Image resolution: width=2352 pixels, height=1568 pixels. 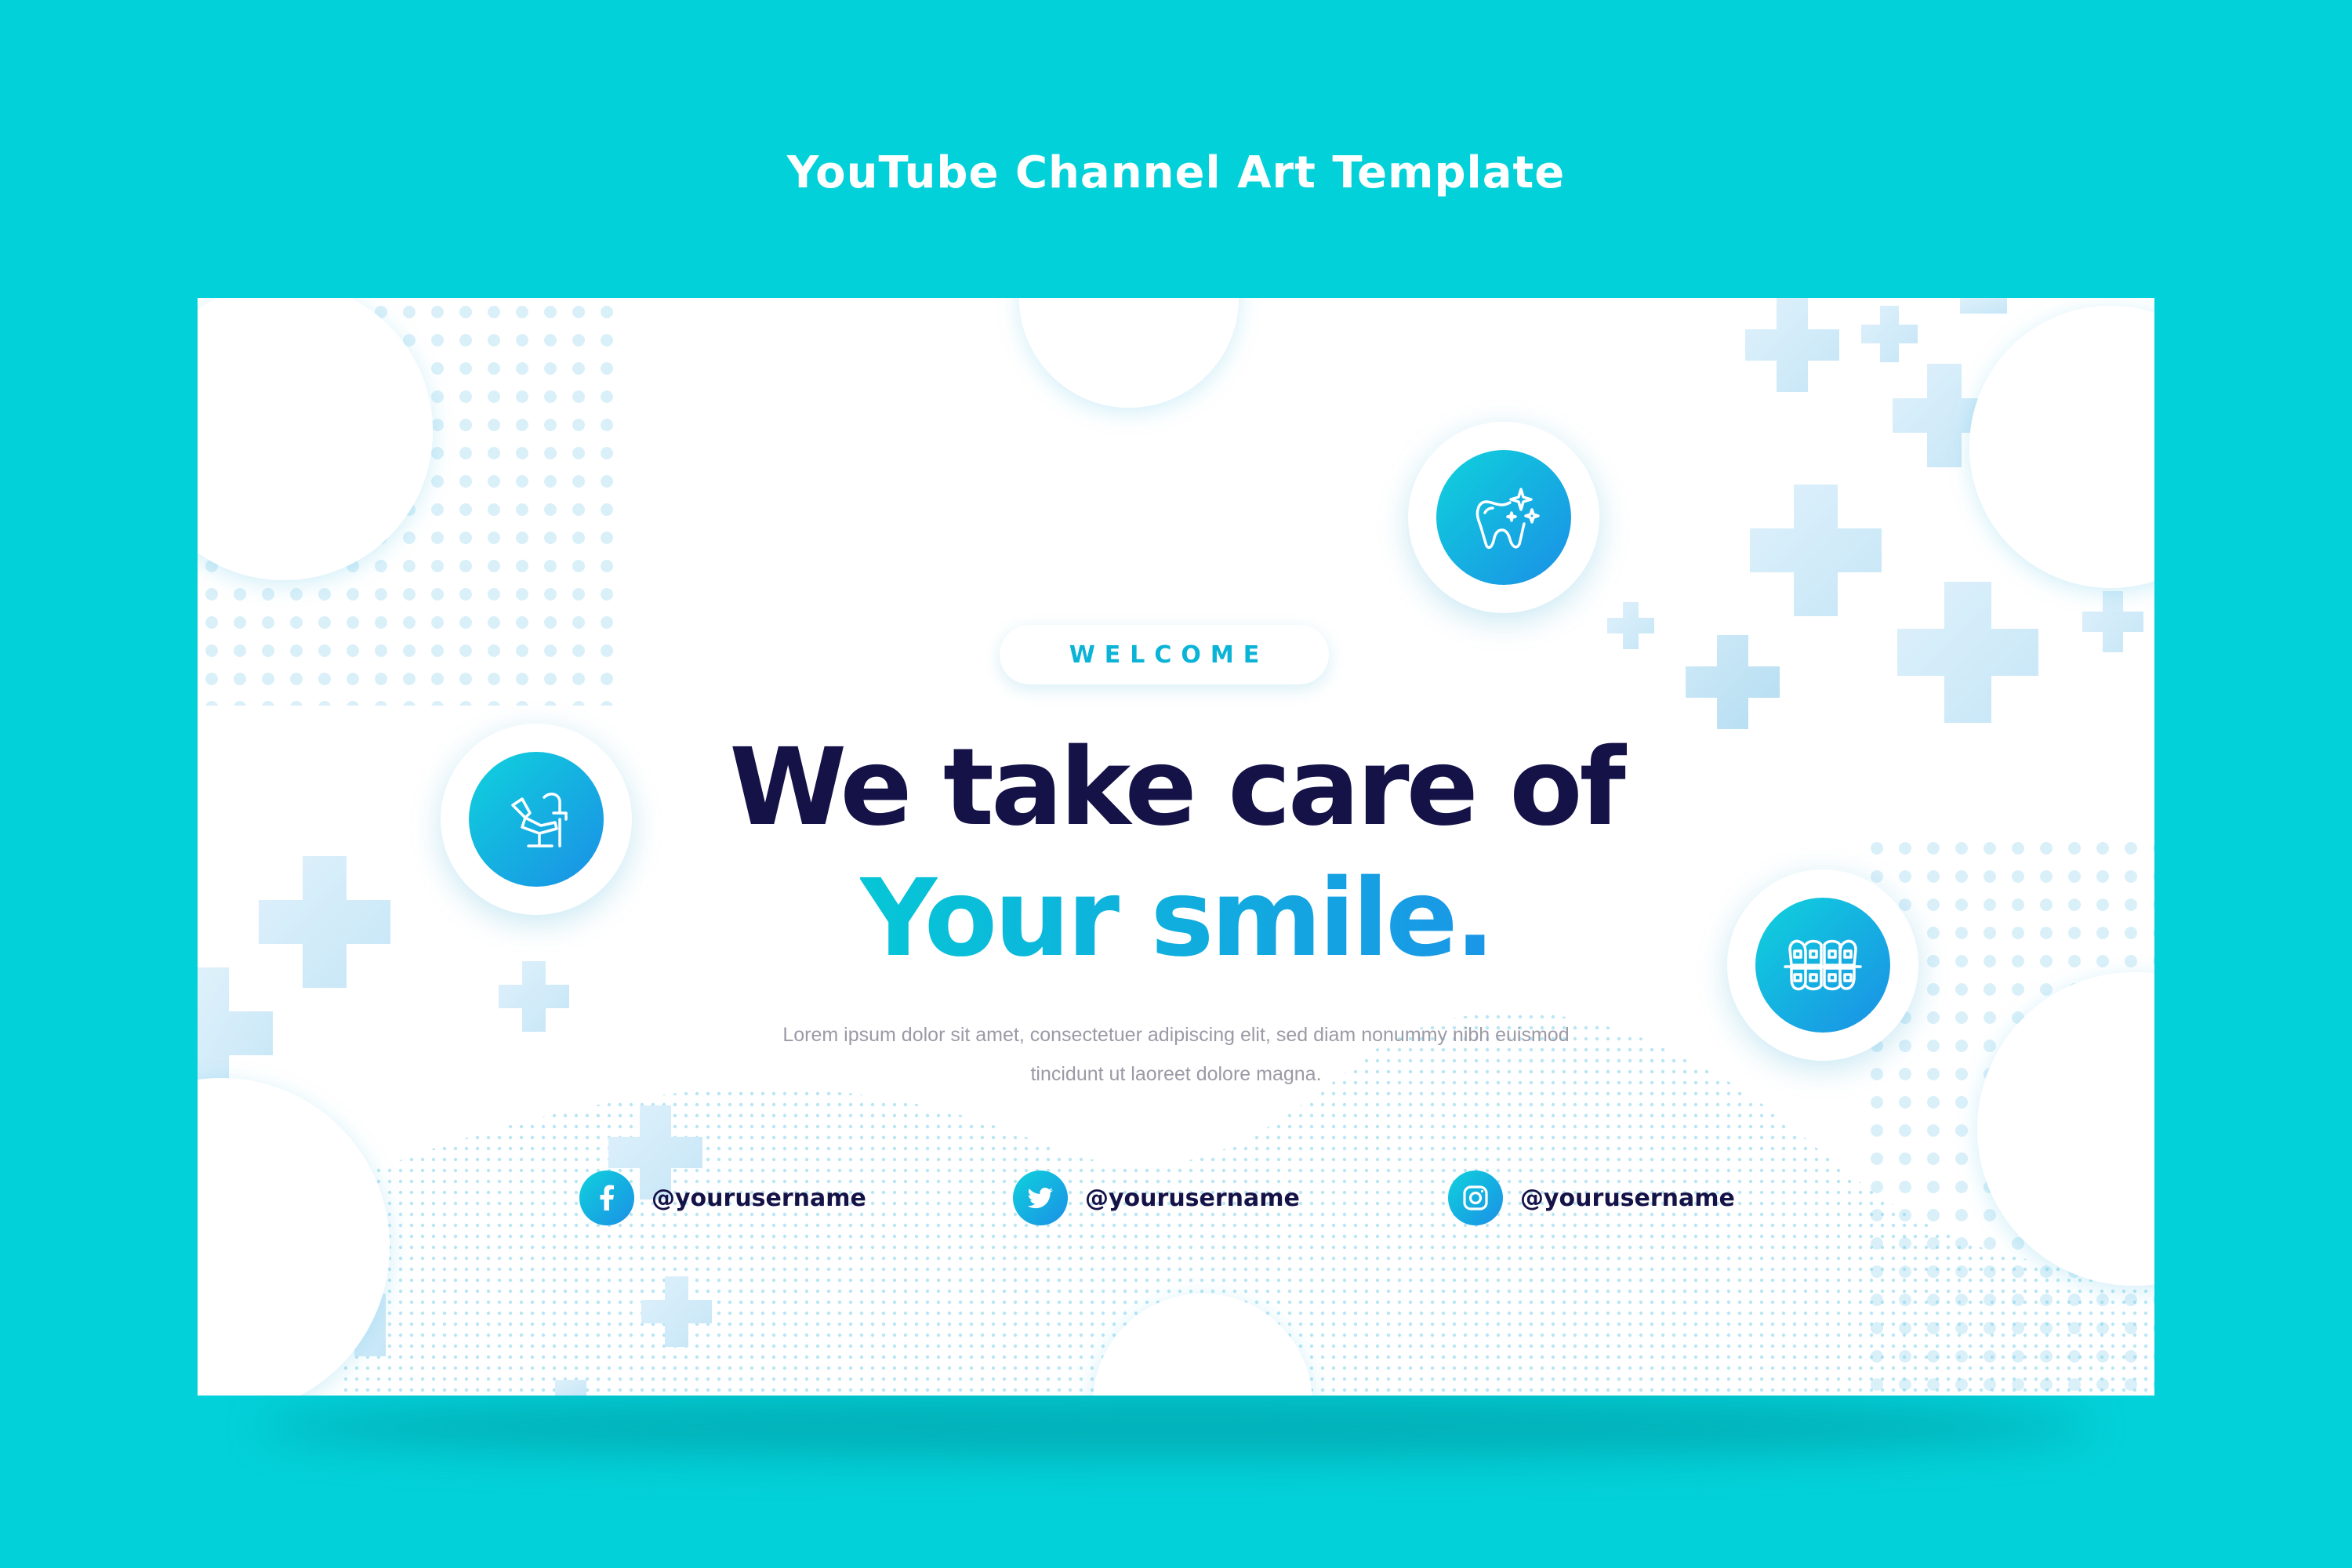 What do you see at coordinates (1507, 519) in the screenshot?
I see `sparkling-tooth-icon` at bounding box center [1507, 519].